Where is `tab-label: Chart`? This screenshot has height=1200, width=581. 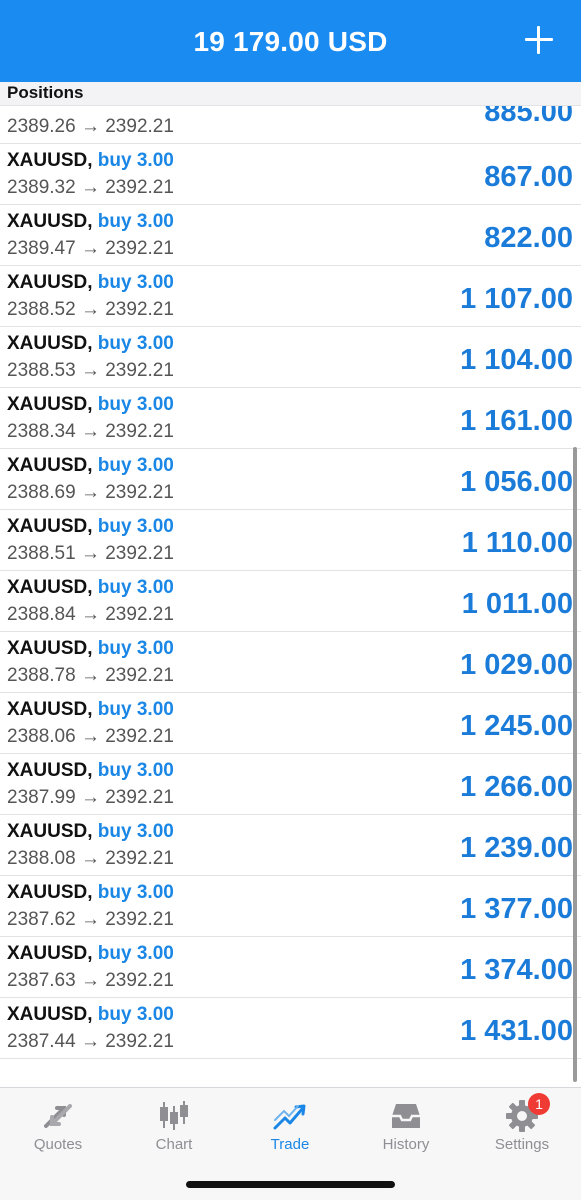
tab-label: Chart is located at coordinates (174, 1144).